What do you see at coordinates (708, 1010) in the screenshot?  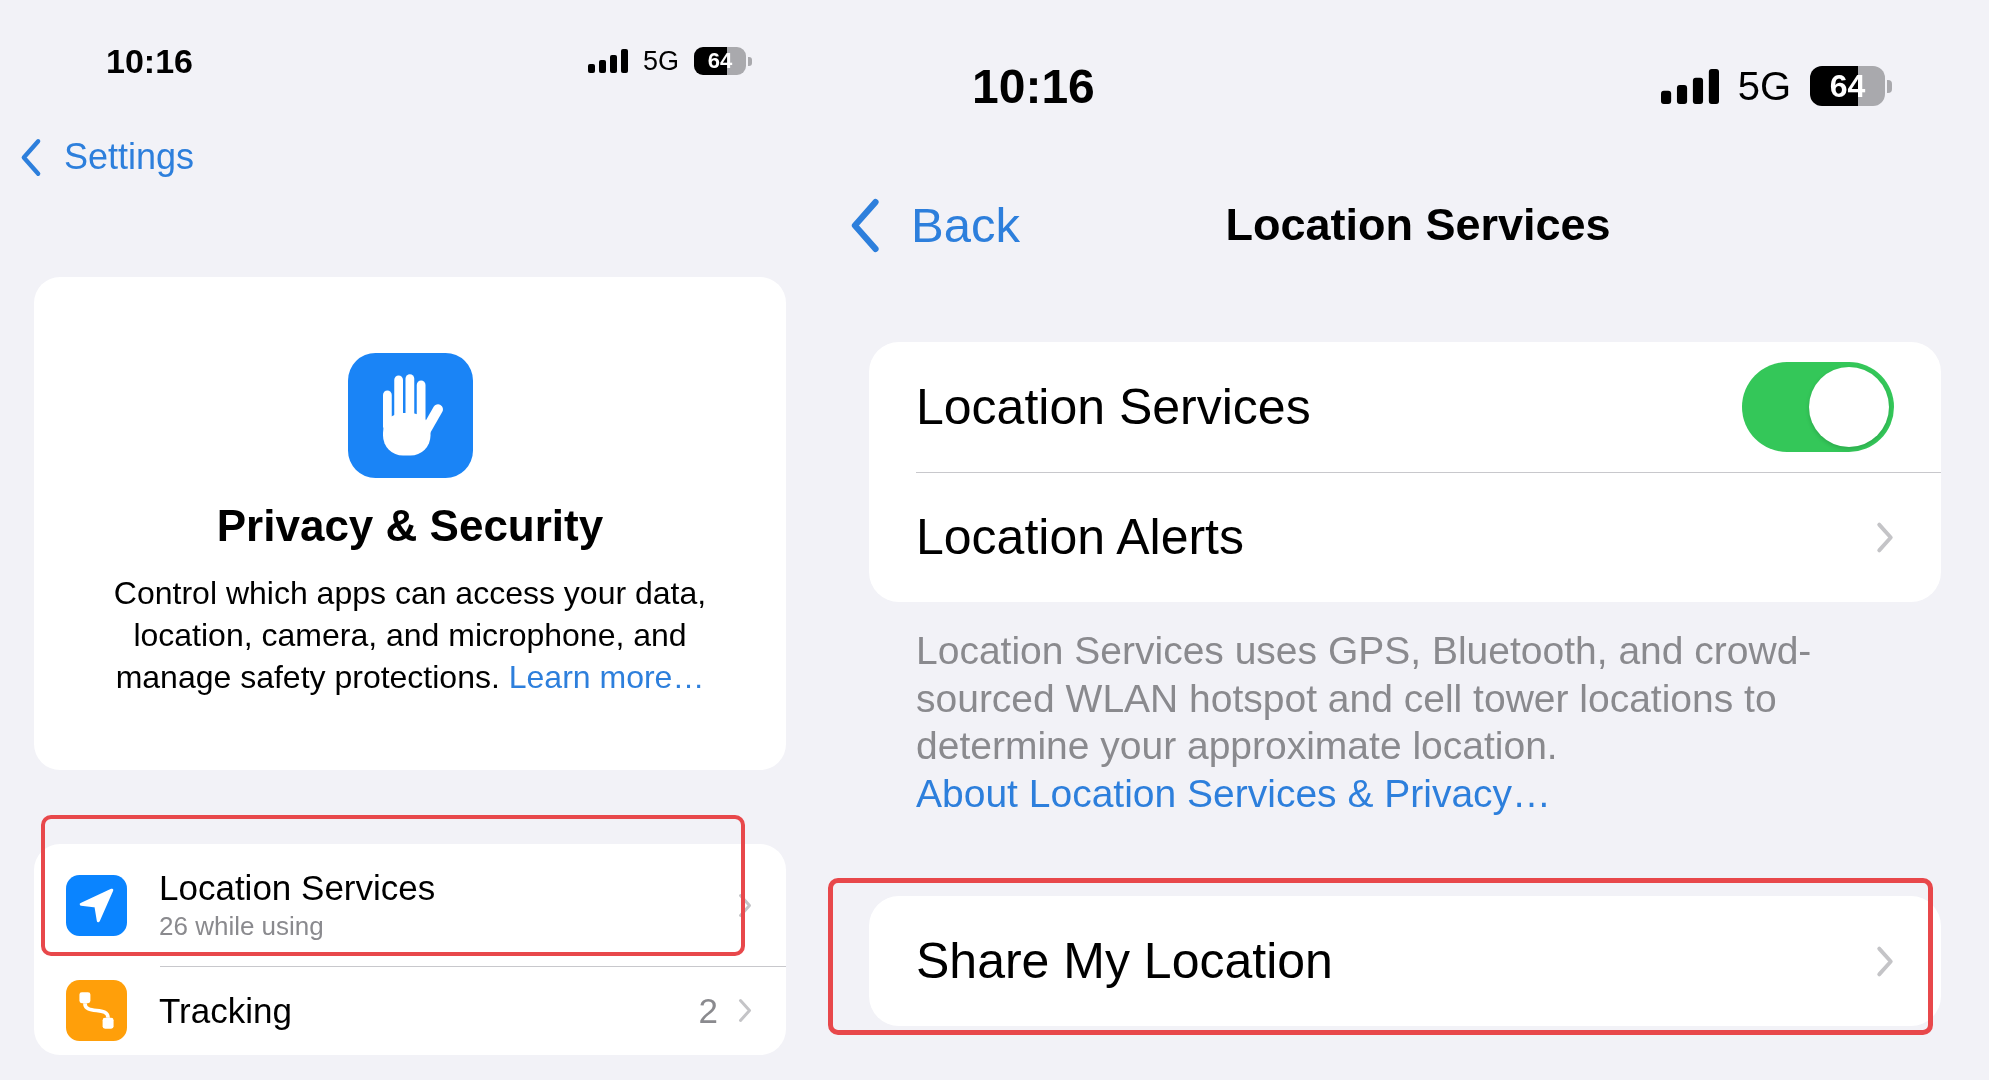 I see `row-value: 2` at bounding box center [708, 1010].